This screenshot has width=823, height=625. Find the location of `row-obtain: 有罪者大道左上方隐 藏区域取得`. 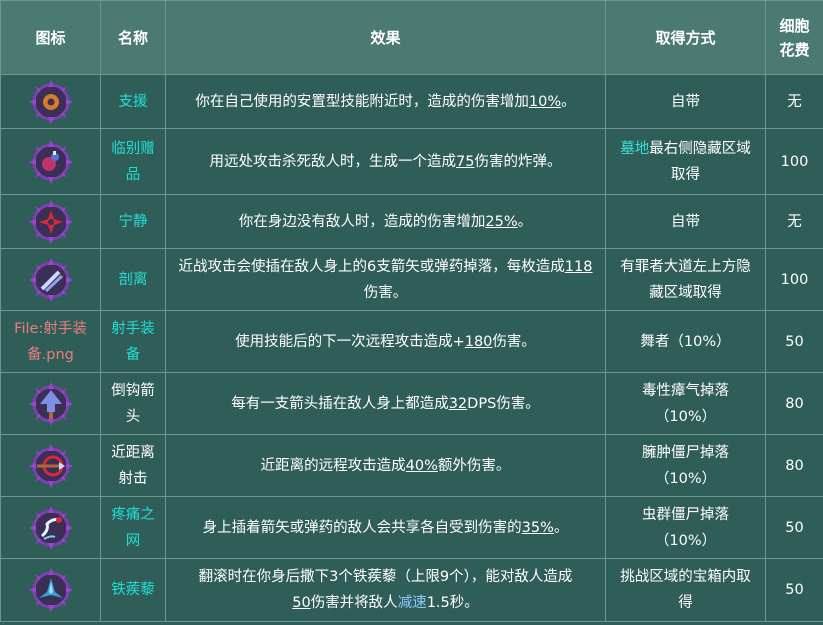

row-obtain: 有罪者大道左上方隐 藏区域取得 is located at coordinates (685, 279).